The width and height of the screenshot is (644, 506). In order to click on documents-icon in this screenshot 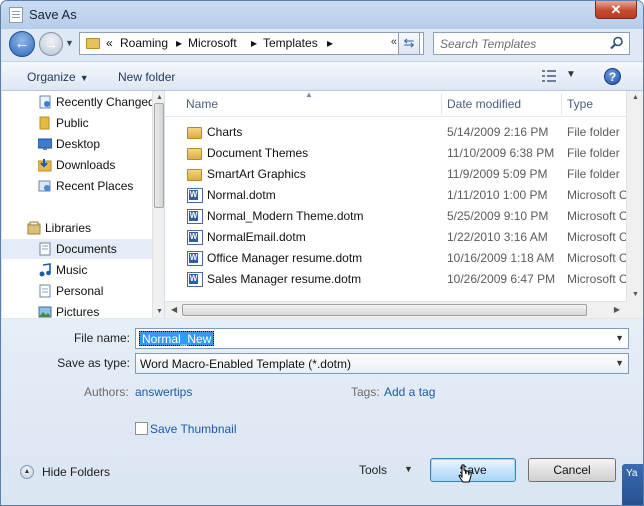, I will do `click(45, 249)`.